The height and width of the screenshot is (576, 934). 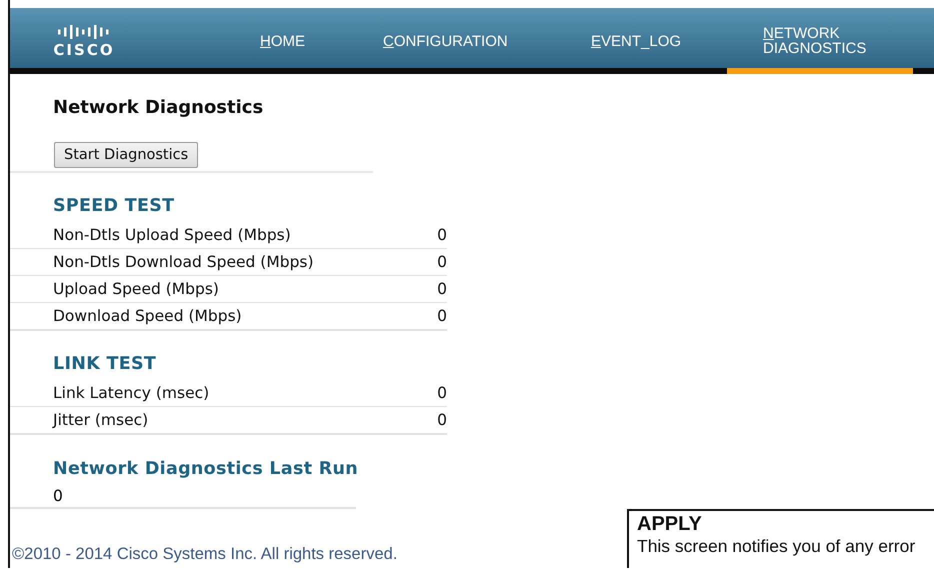 What do you see at coordinates (487, 41) in the screenshot?
I see `nav-tab: CONFIGURATION` at bounding box center [487, 41].